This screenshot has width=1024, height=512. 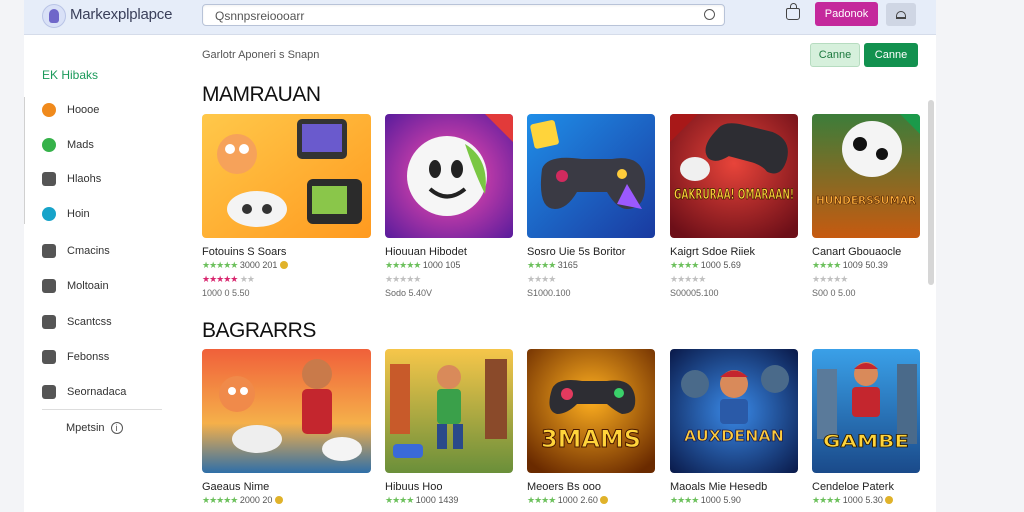 I want to click on product-rating: ★★★★ 1000 5.69, so click(x=705, y=265).